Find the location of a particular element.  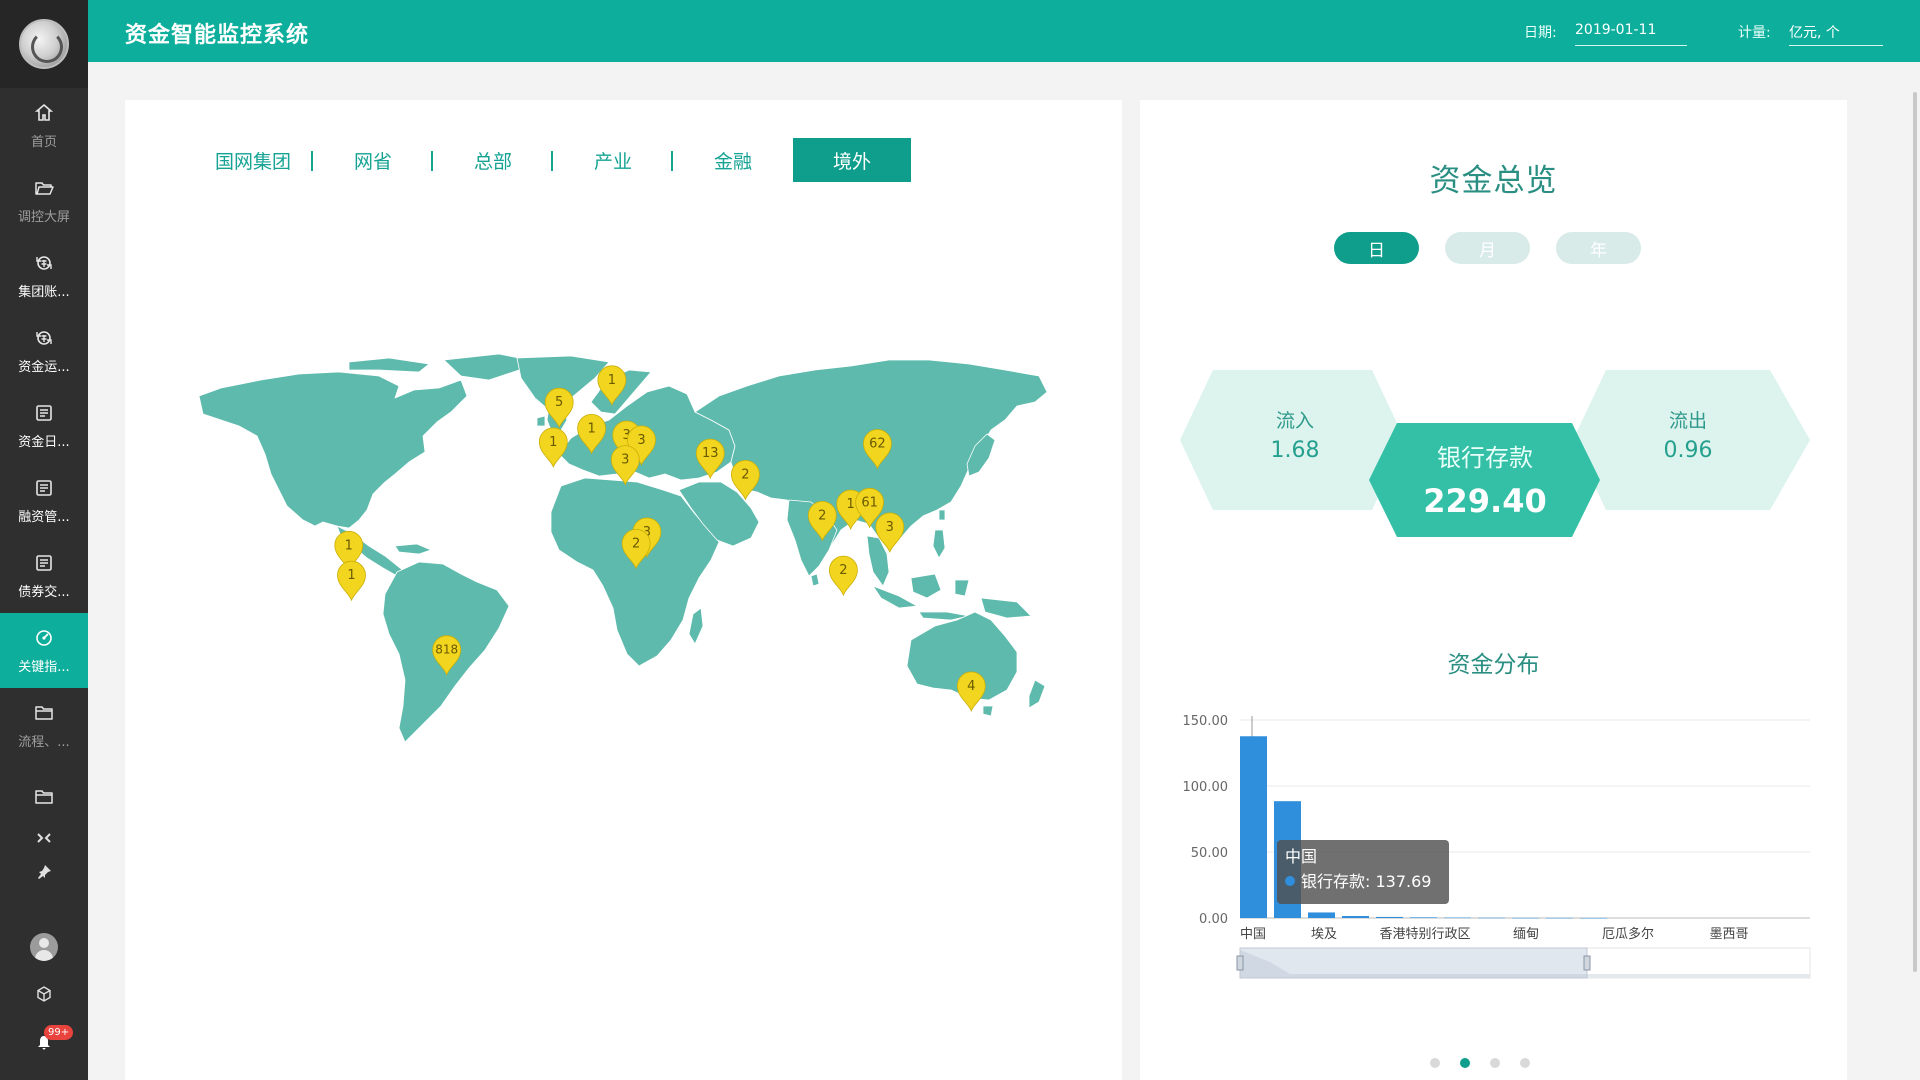

tab-1: 国网集团 is located at coordinates (253, 160).